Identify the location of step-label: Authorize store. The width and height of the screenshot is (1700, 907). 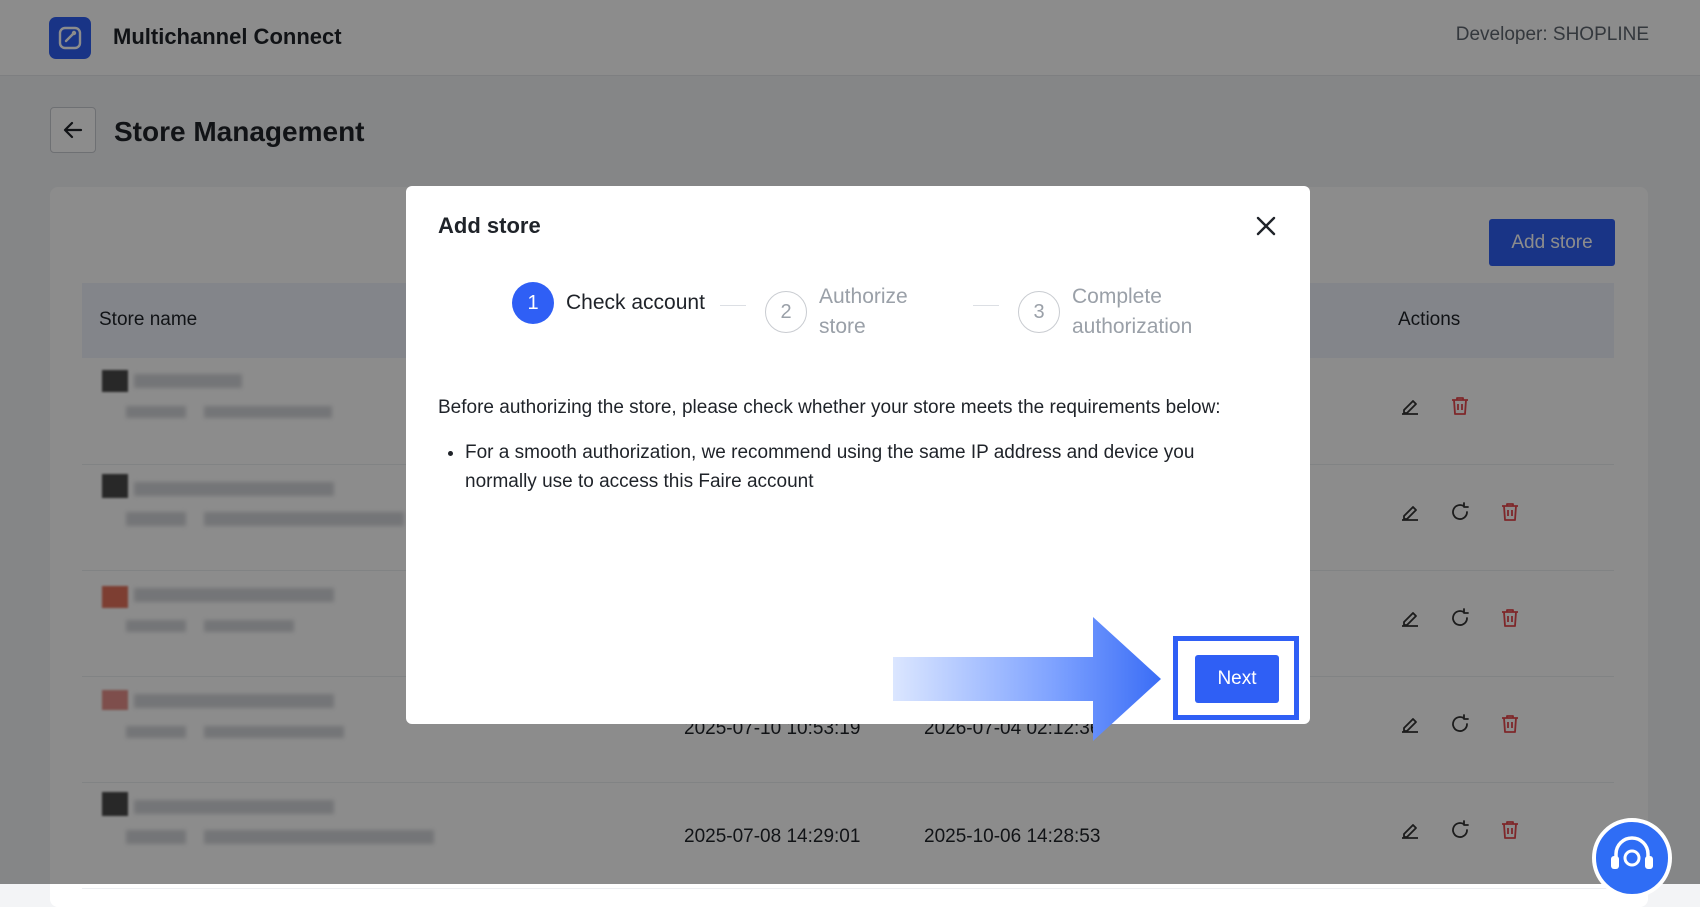
(863, 311).